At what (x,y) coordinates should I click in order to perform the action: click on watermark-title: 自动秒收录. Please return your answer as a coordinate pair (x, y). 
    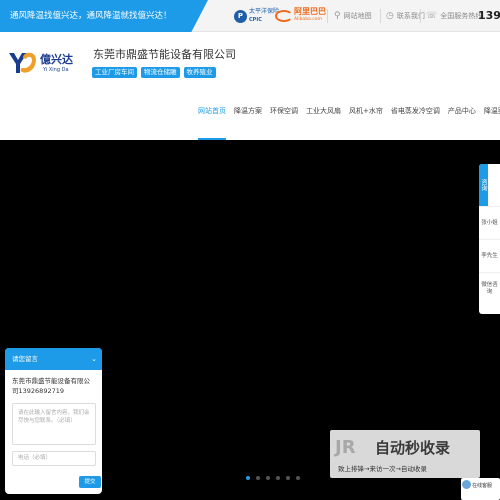
    Looking at the image, I should click on (413, 448).